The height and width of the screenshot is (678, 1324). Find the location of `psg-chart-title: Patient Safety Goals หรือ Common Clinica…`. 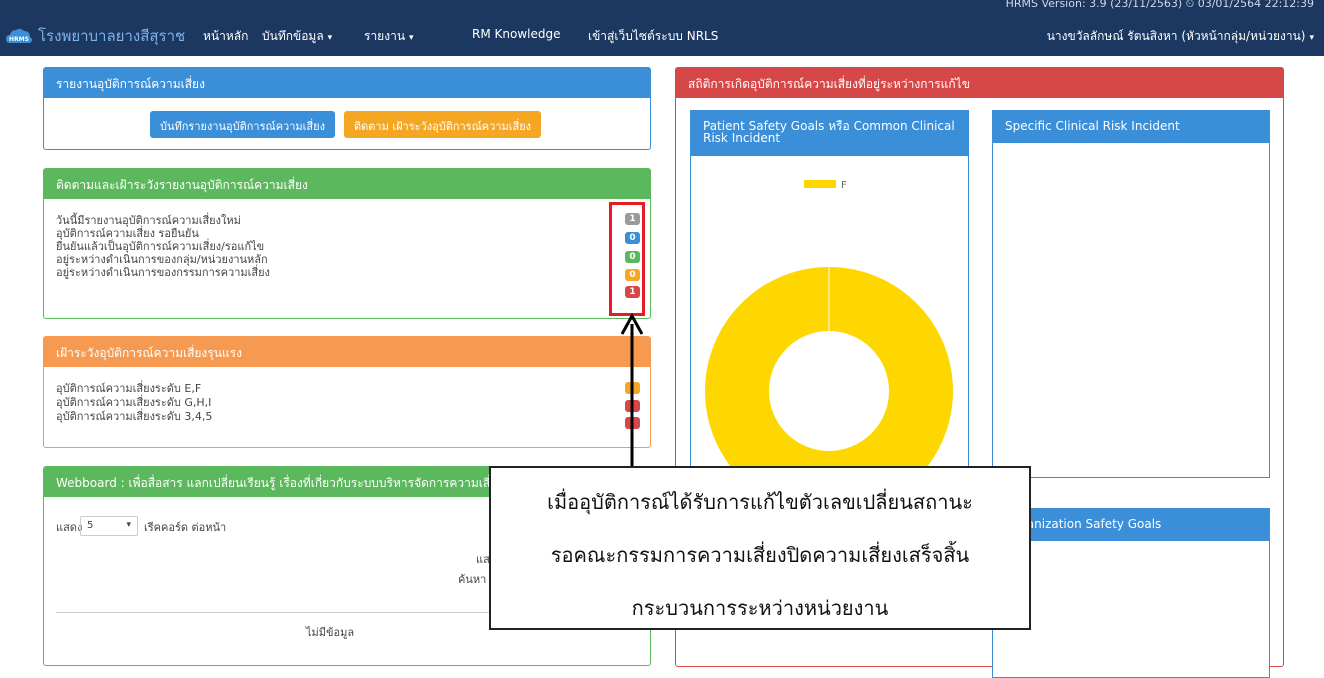

psg-chart-title: Patient Safety Goals หรือ Common Clinica… is located at coordinates (829, 133).